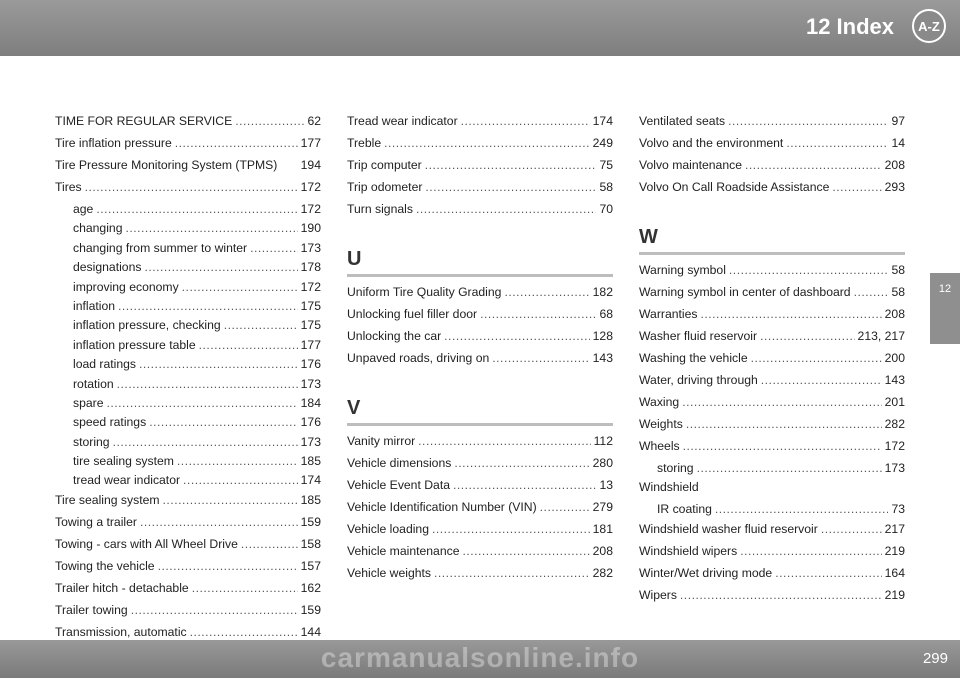 The image size is (960, 678). I want to click on index-entry: Washing the vehicle 200, so click(772, 362).